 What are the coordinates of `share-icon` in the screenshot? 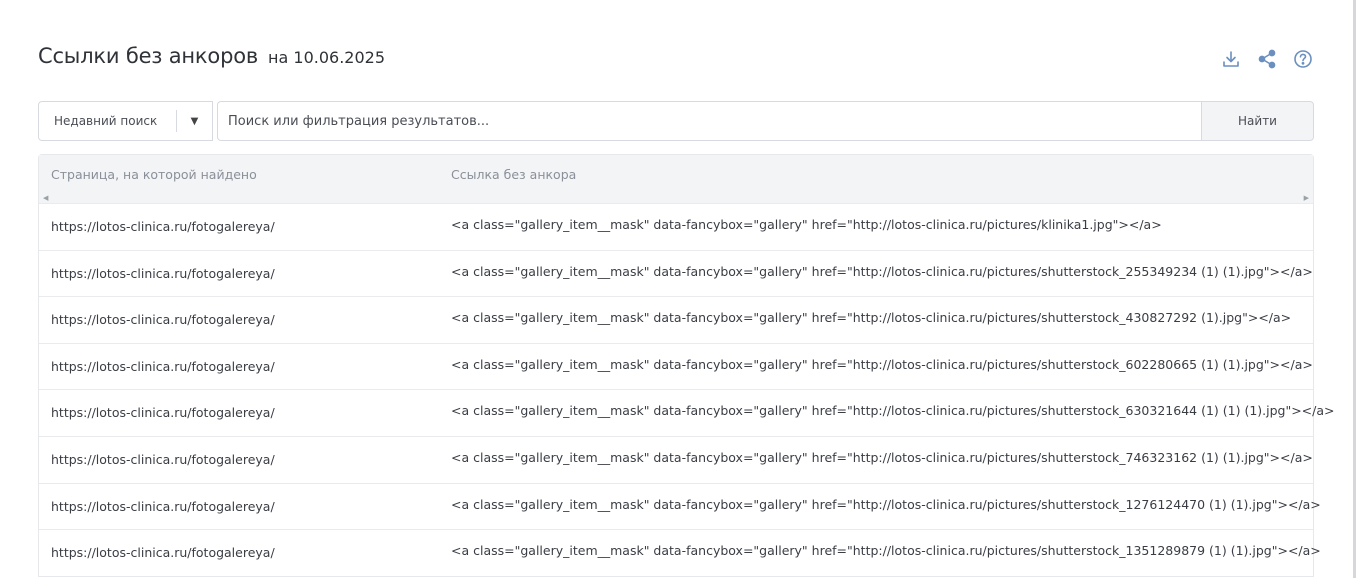 It's located at (1267, 59).